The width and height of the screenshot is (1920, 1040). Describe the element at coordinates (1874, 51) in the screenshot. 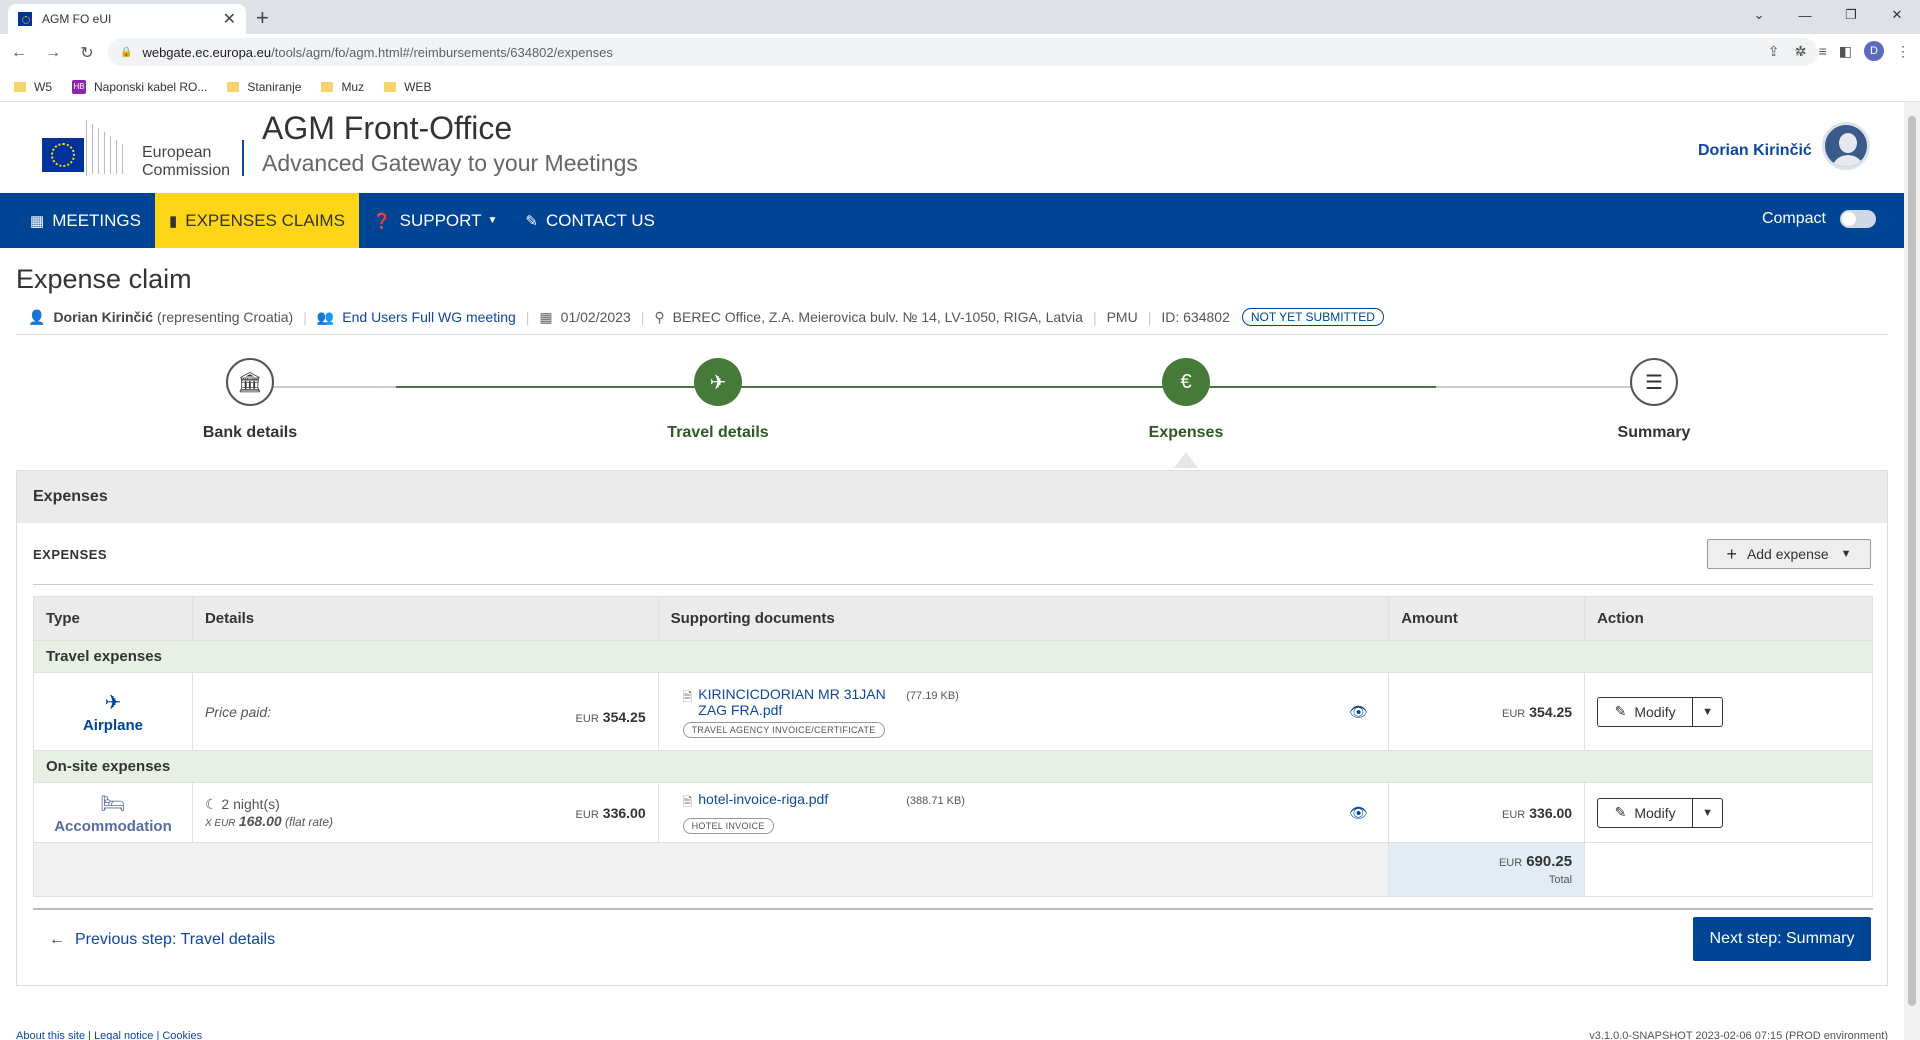

I see `profile-avatar: D` at that location.